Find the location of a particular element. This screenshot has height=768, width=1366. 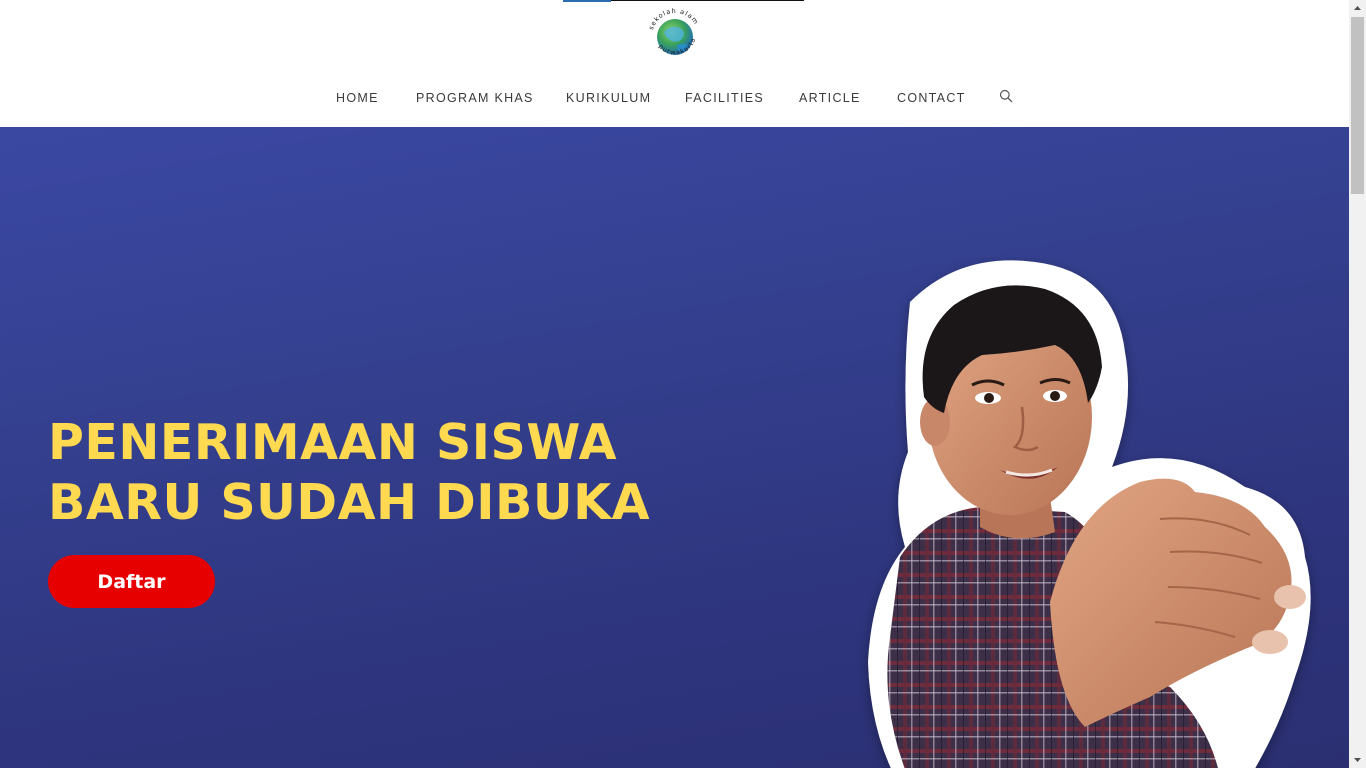

daftar-button: Daftar is located at coordinates (131, 581).